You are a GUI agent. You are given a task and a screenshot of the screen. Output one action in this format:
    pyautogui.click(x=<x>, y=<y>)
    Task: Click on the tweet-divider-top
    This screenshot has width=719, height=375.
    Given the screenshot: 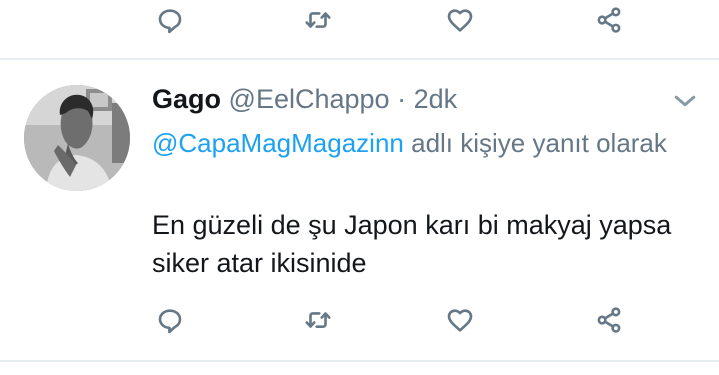 What is the action you would take?
    pyautogui.click(x=359, y=59)
    